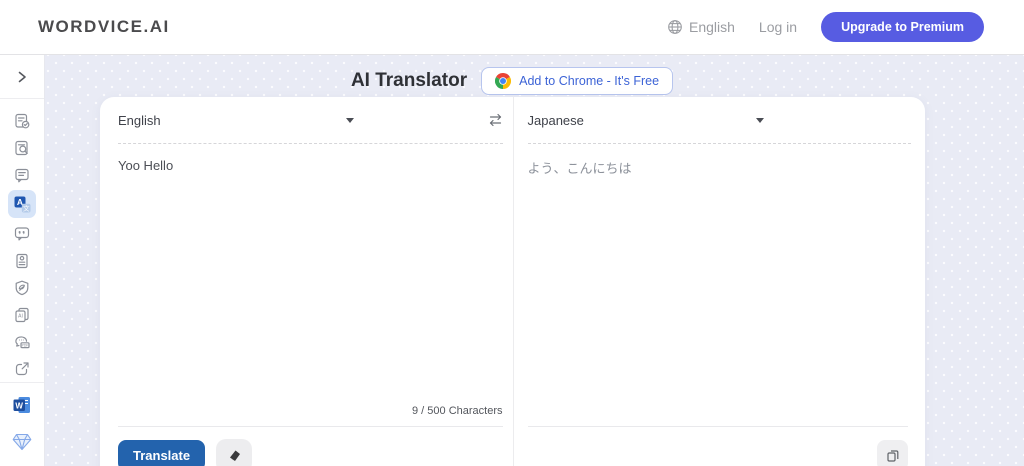 The width and height of the screenshot is (1024, 466). What do you see at coordinates (675, 27) in the screenshot?
I see `globe-icon` at bounding box center [675, 27].